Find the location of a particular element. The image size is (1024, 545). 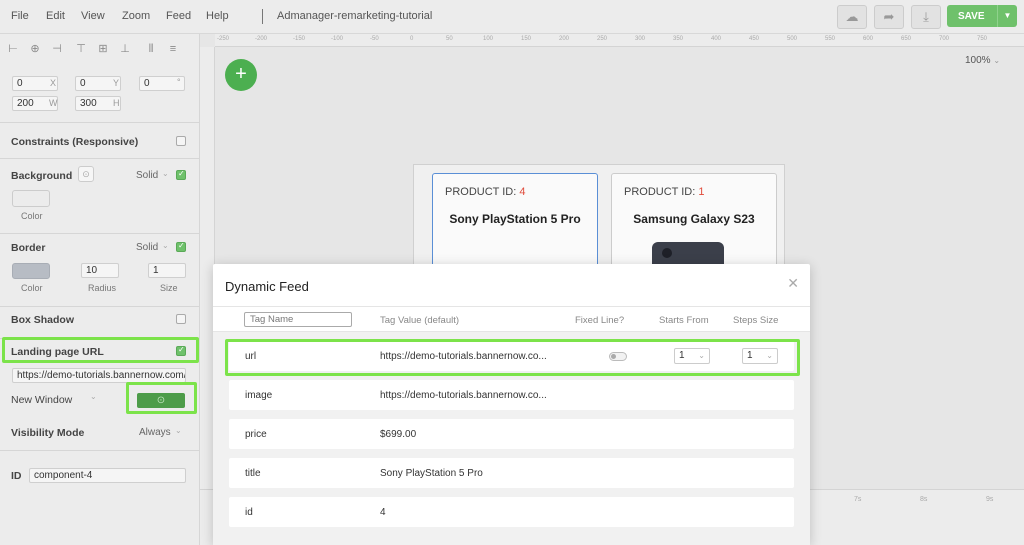

steps-size-header: Steps Size is located at coordinates (756, 320).